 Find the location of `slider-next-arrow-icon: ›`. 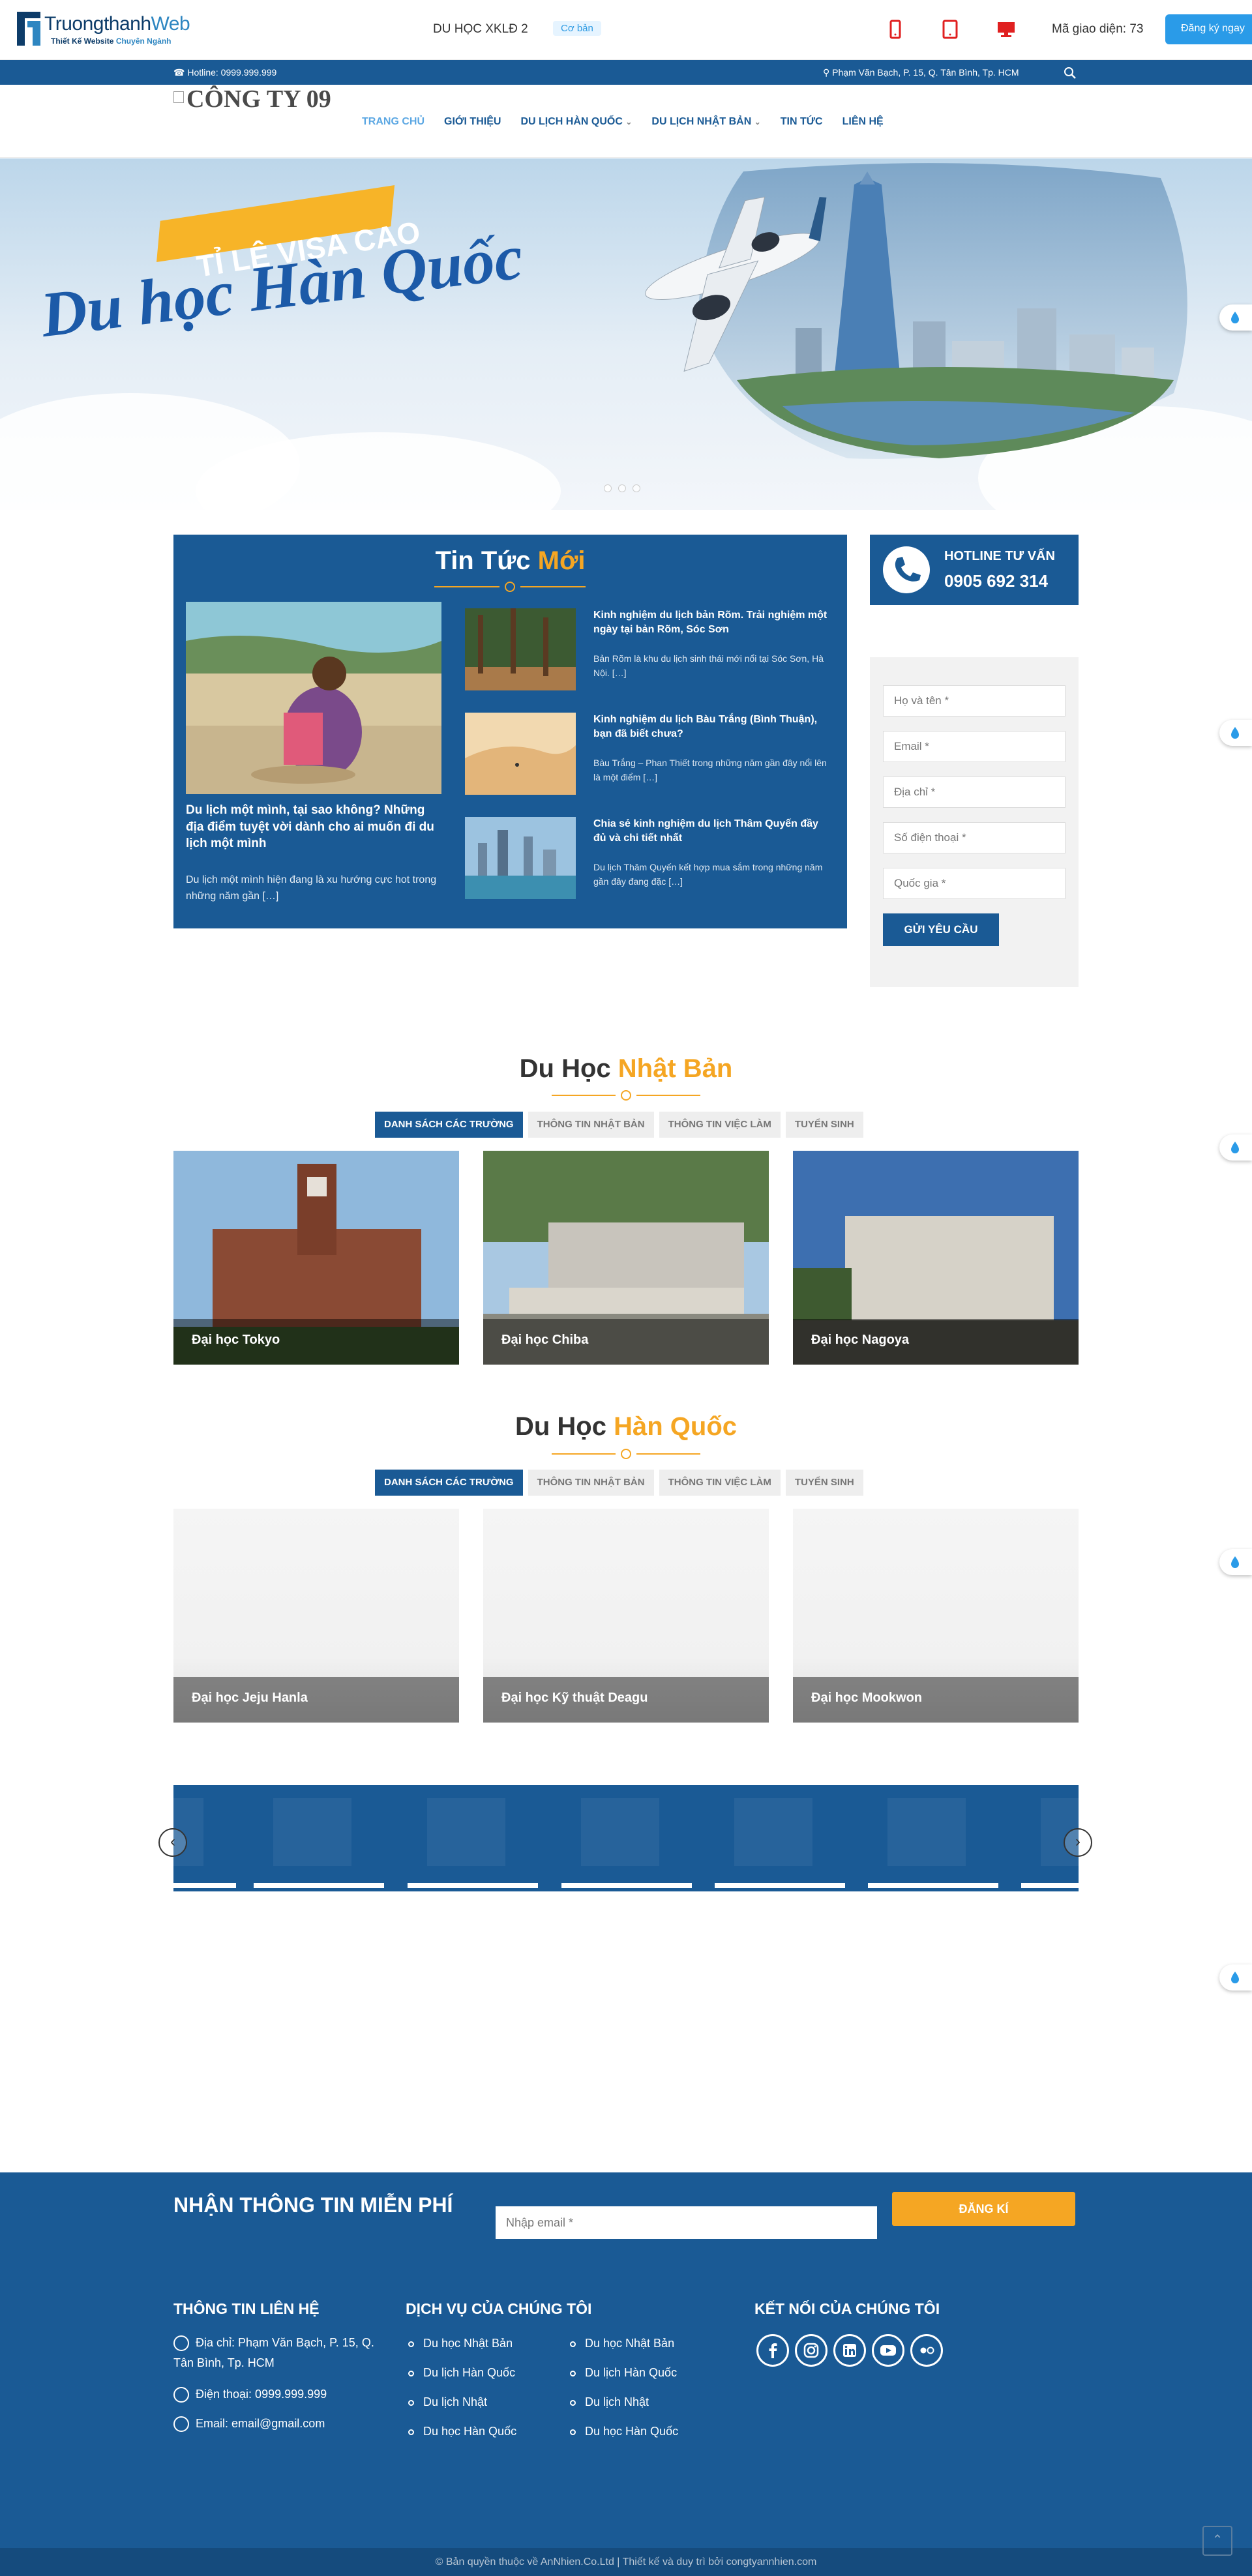

slider-next-arrow-icon: › is located at coordinates (1078, 1842).